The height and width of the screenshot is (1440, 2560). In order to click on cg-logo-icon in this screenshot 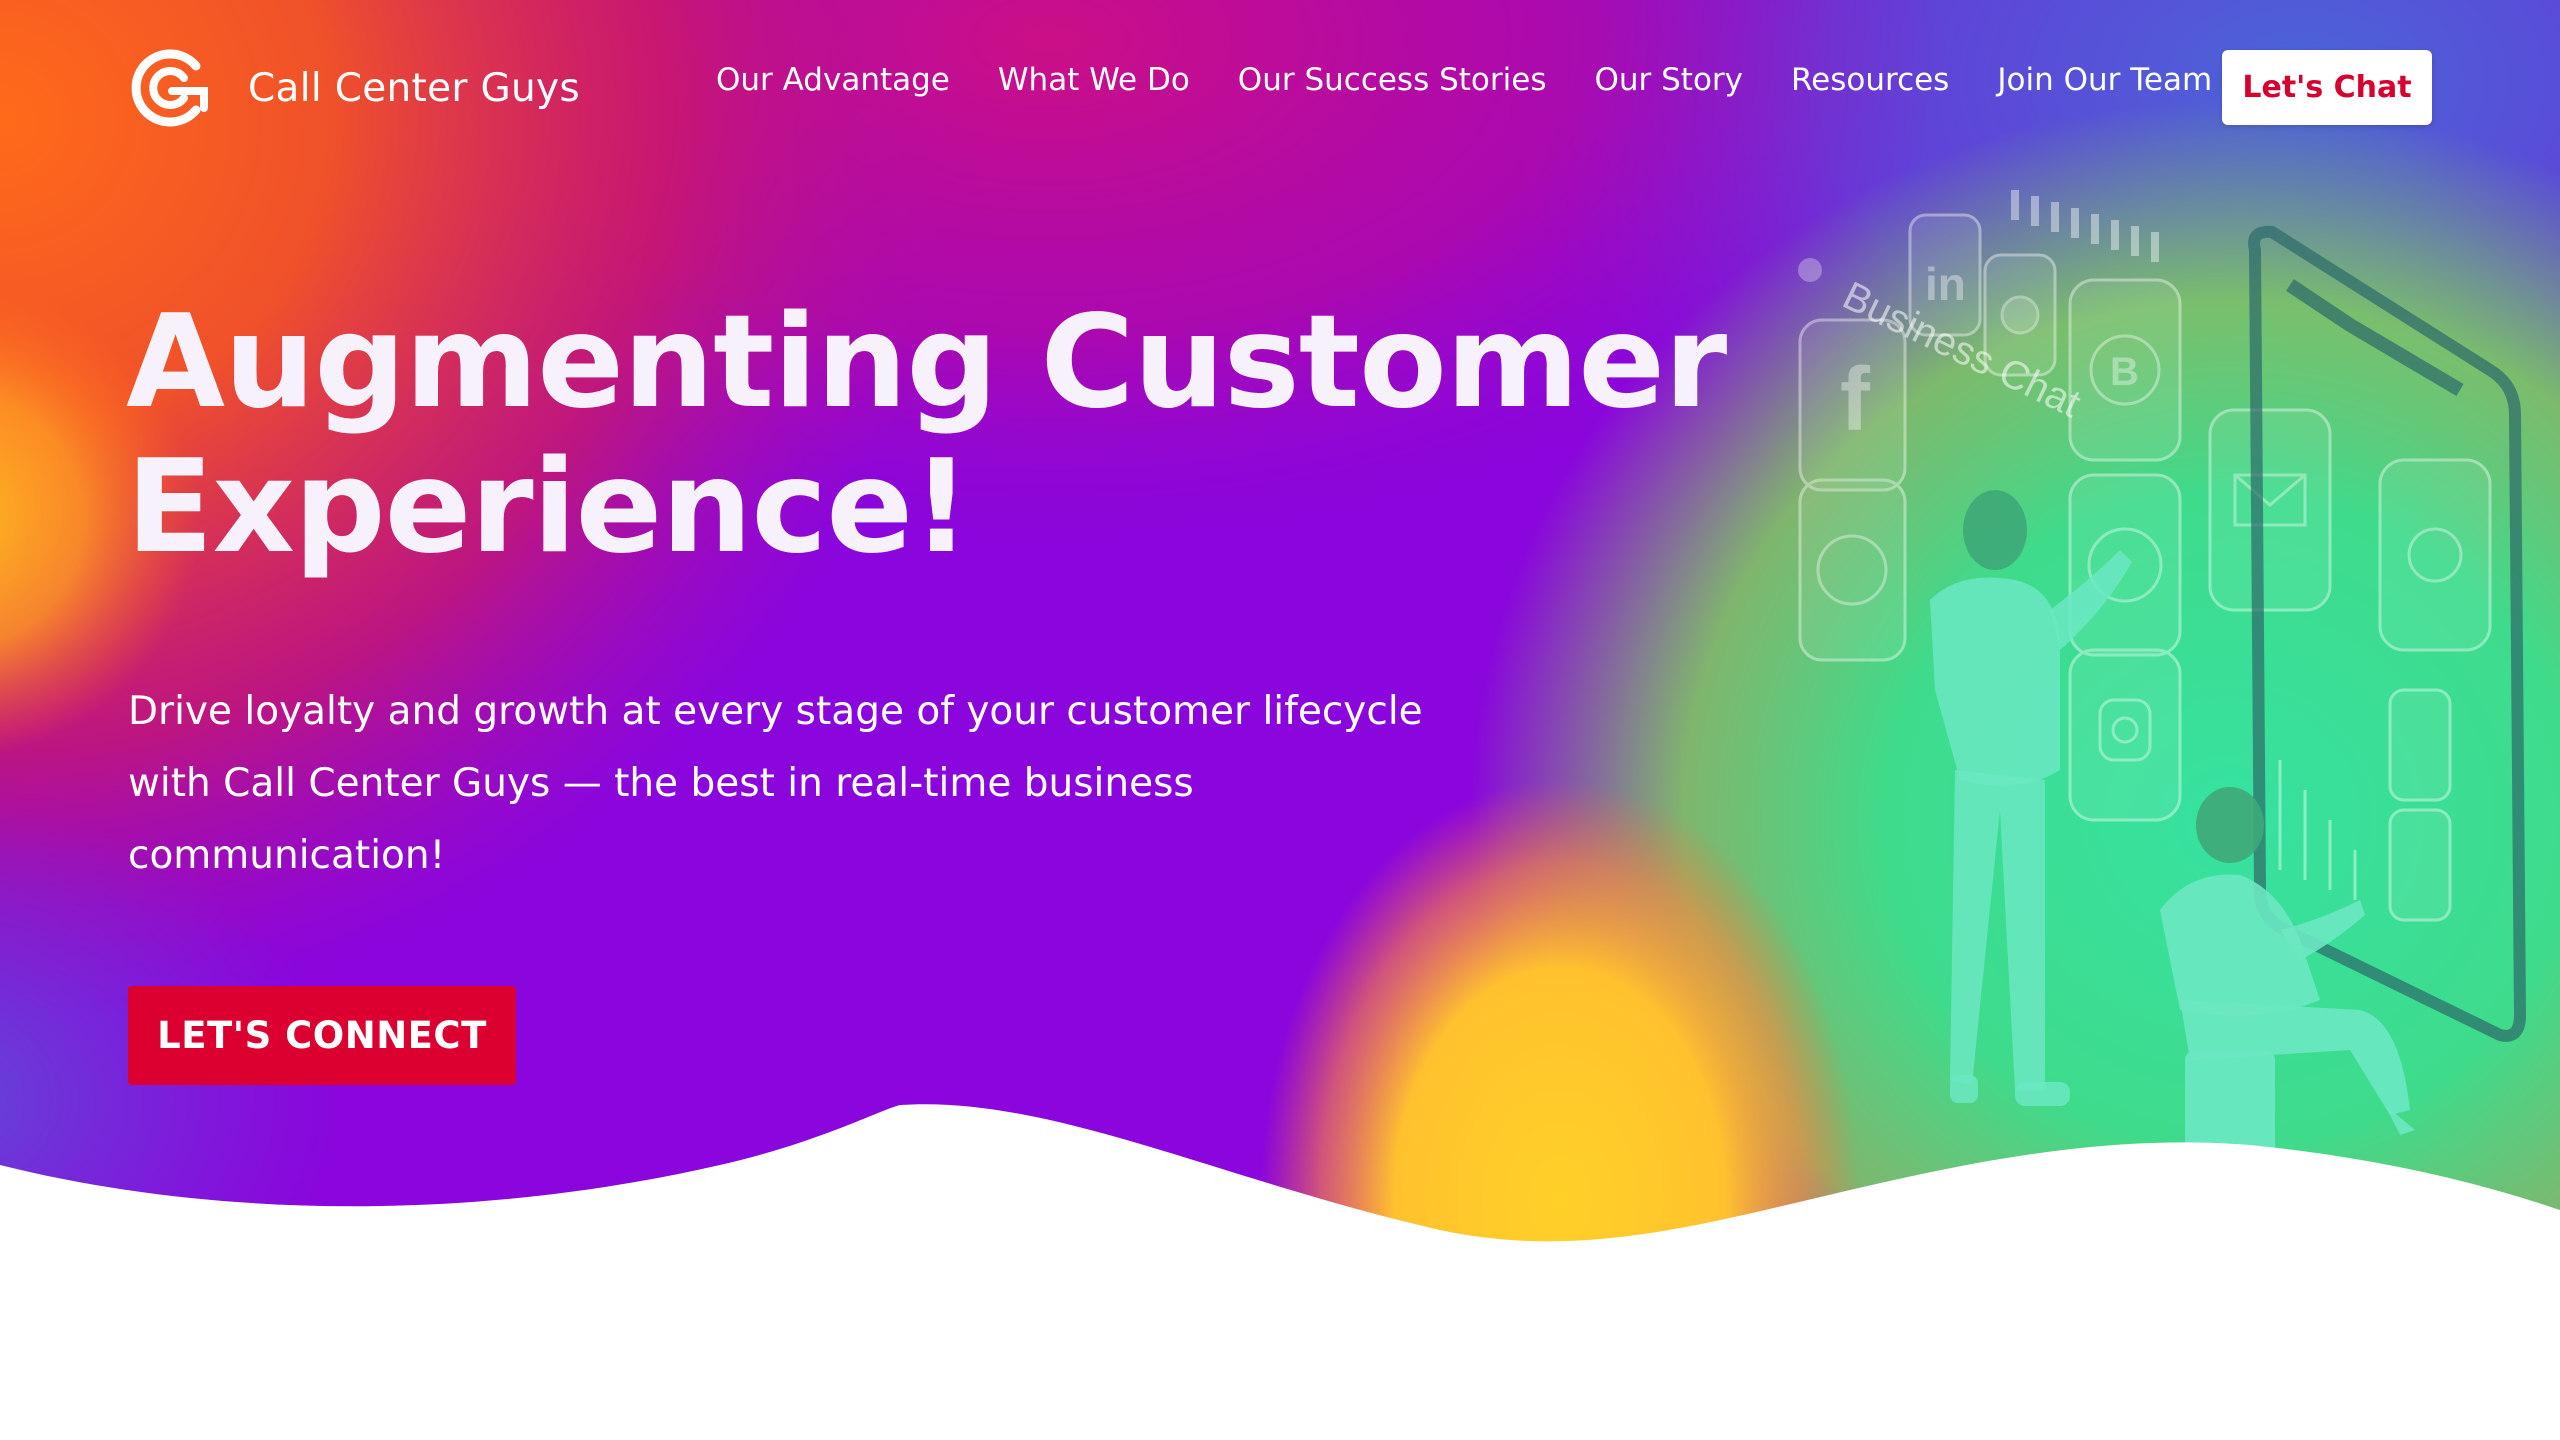, I will do `click(169, 88)`.